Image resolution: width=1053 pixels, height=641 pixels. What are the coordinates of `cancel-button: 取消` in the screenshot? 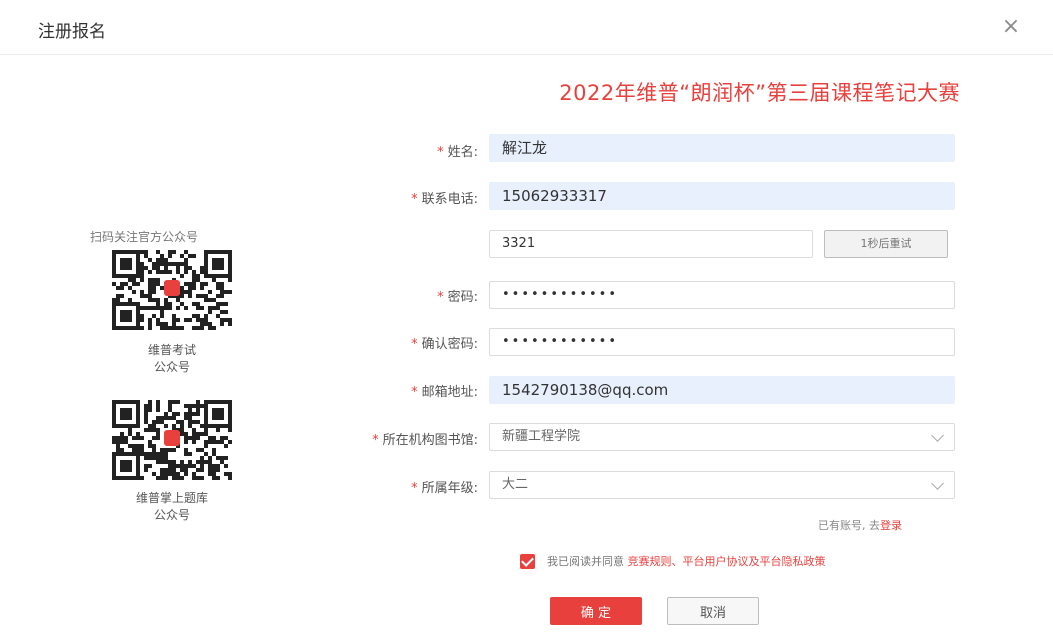 It's located at (713, 611).